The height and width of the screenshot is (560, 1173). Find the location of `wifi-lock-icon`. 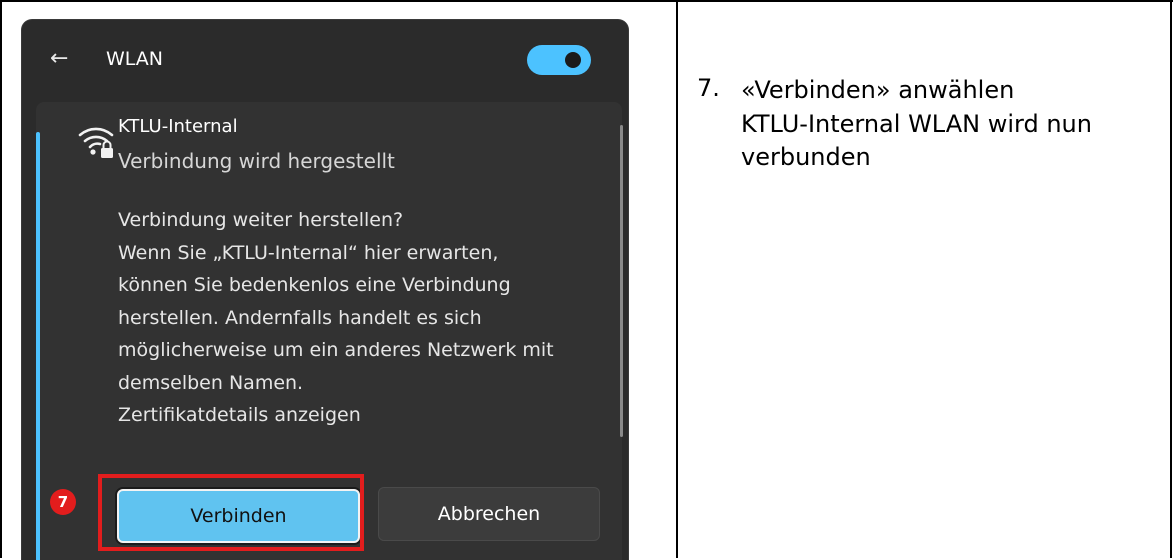

wifi-lock-icon is located at coordinates (96, 142).